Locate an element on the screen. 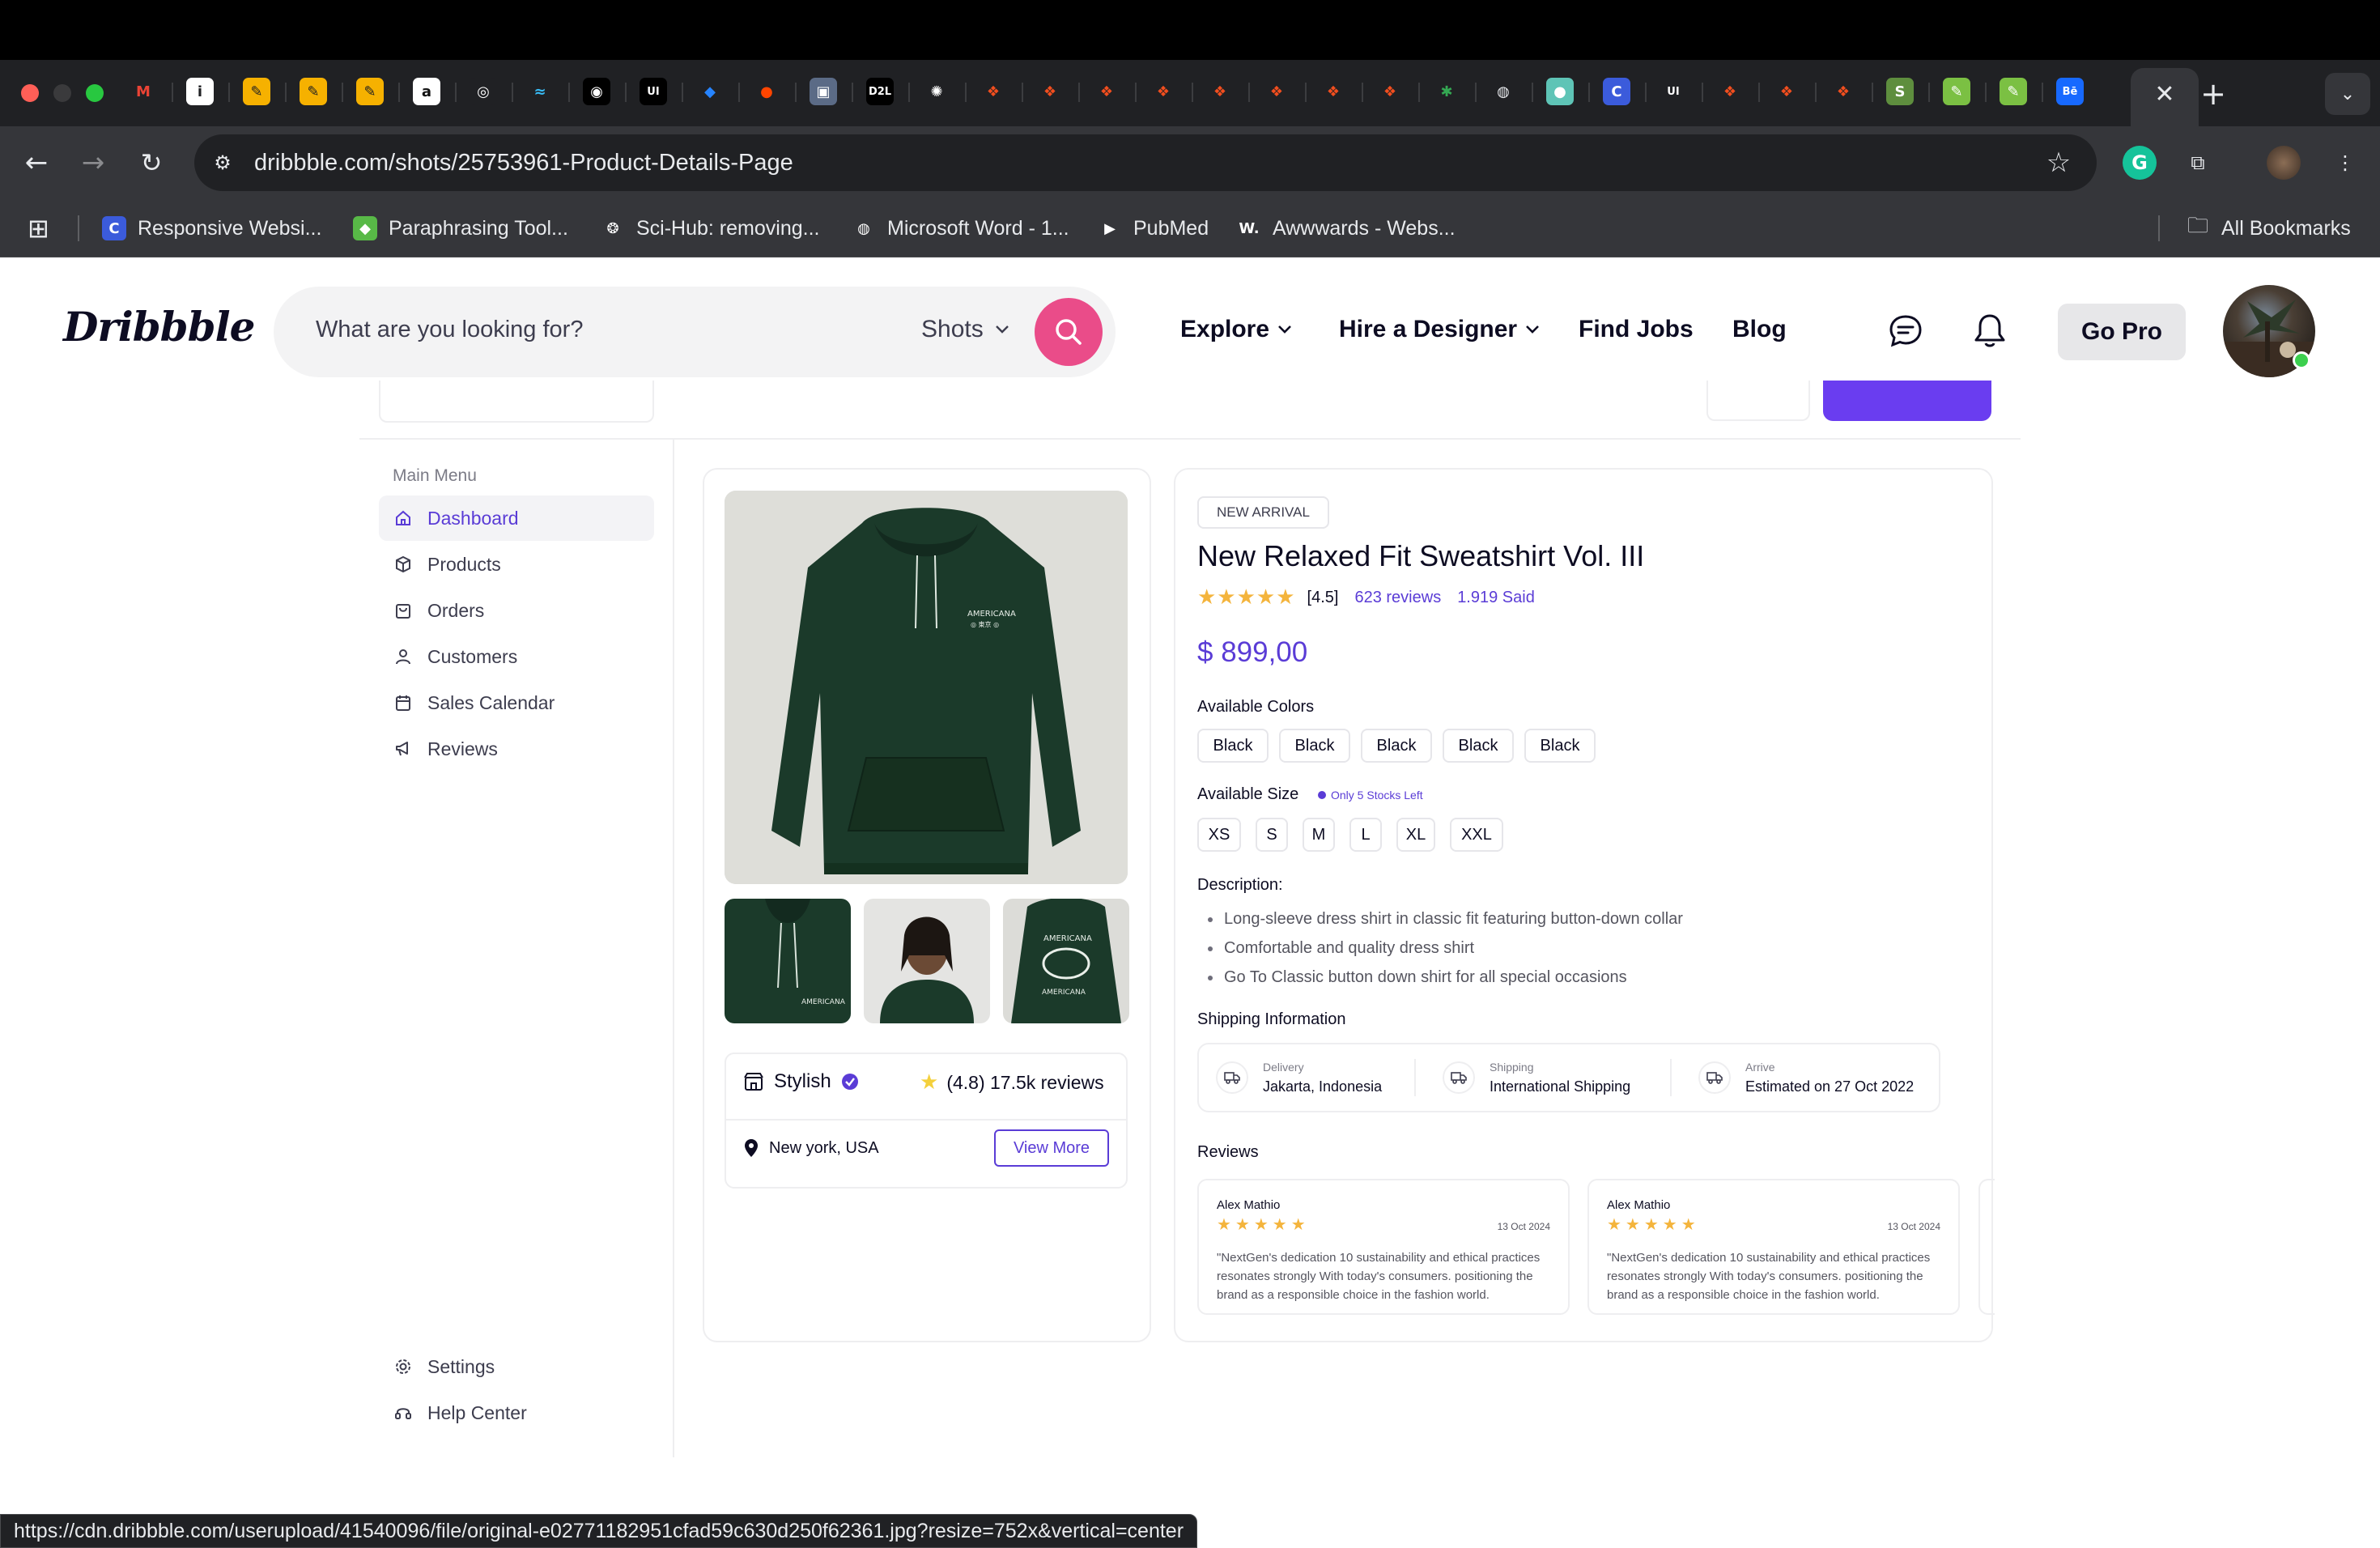 The height and width of the screenshot is (1548, 2380). figma-tab-icon-8: ❖ is located at coordinates (1390, 92).